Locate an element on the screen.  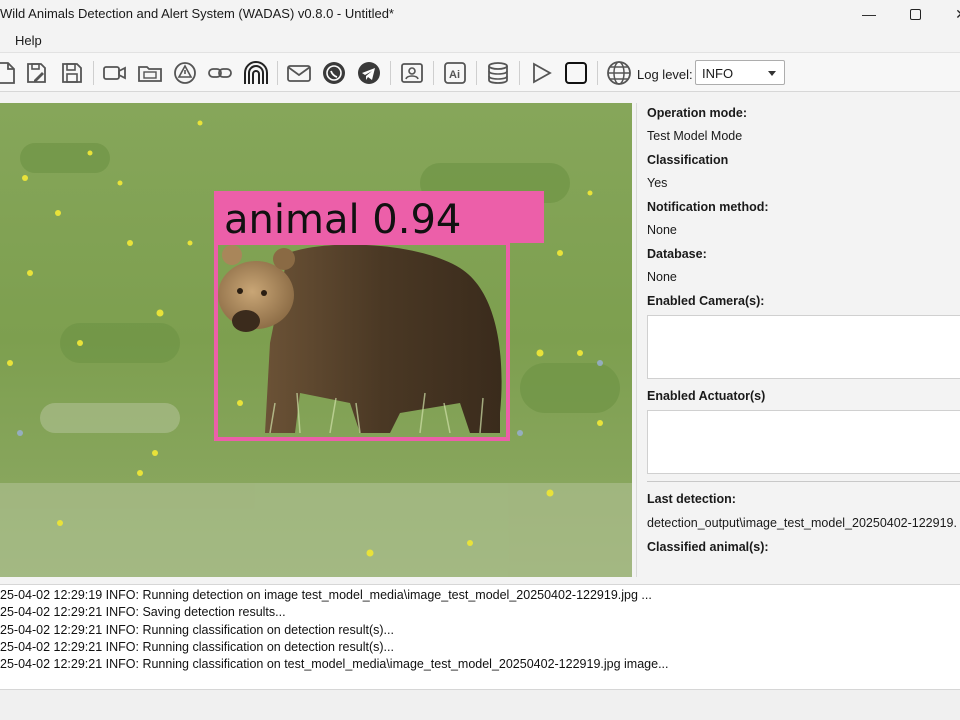
whatsapp-button is located at coordinates (334, 73).